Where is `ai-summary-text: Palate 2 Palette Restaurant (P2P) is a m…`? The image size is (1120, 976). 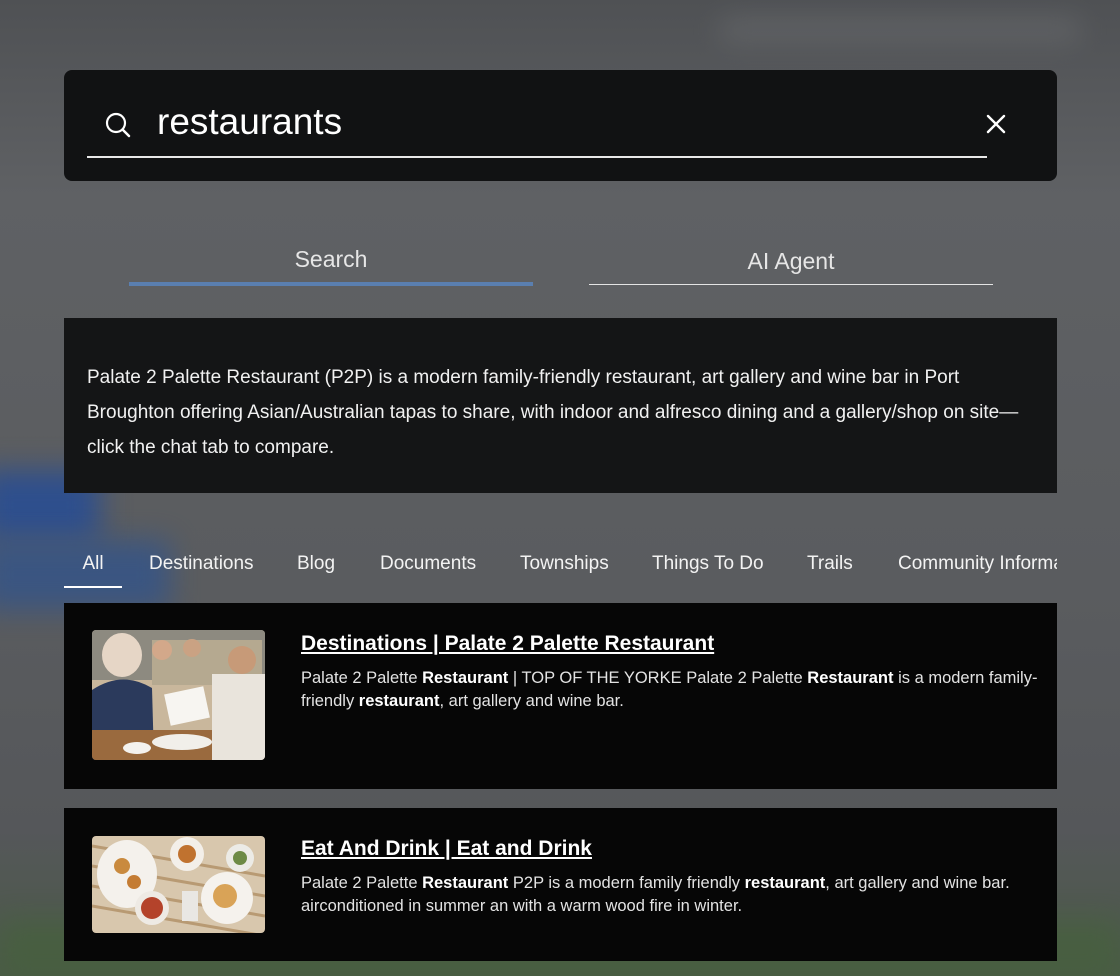
ai-summary-text: Palate 2 Palette Restaurant (P2P) is a m… is located at coordinates (553, 412).